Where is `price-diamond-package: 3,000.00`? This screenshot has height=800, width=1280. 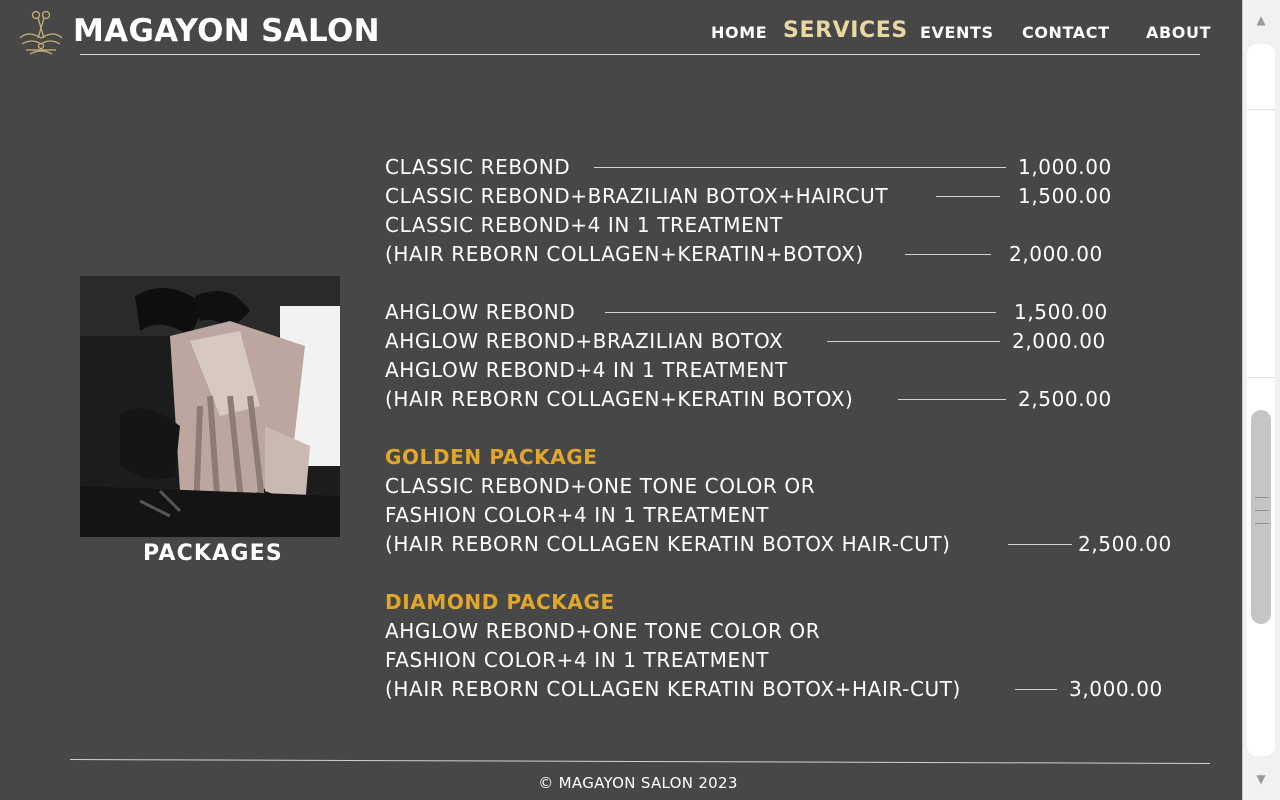
price-diamond-package: 3,000.00 is located at coordinates (1116, 689).